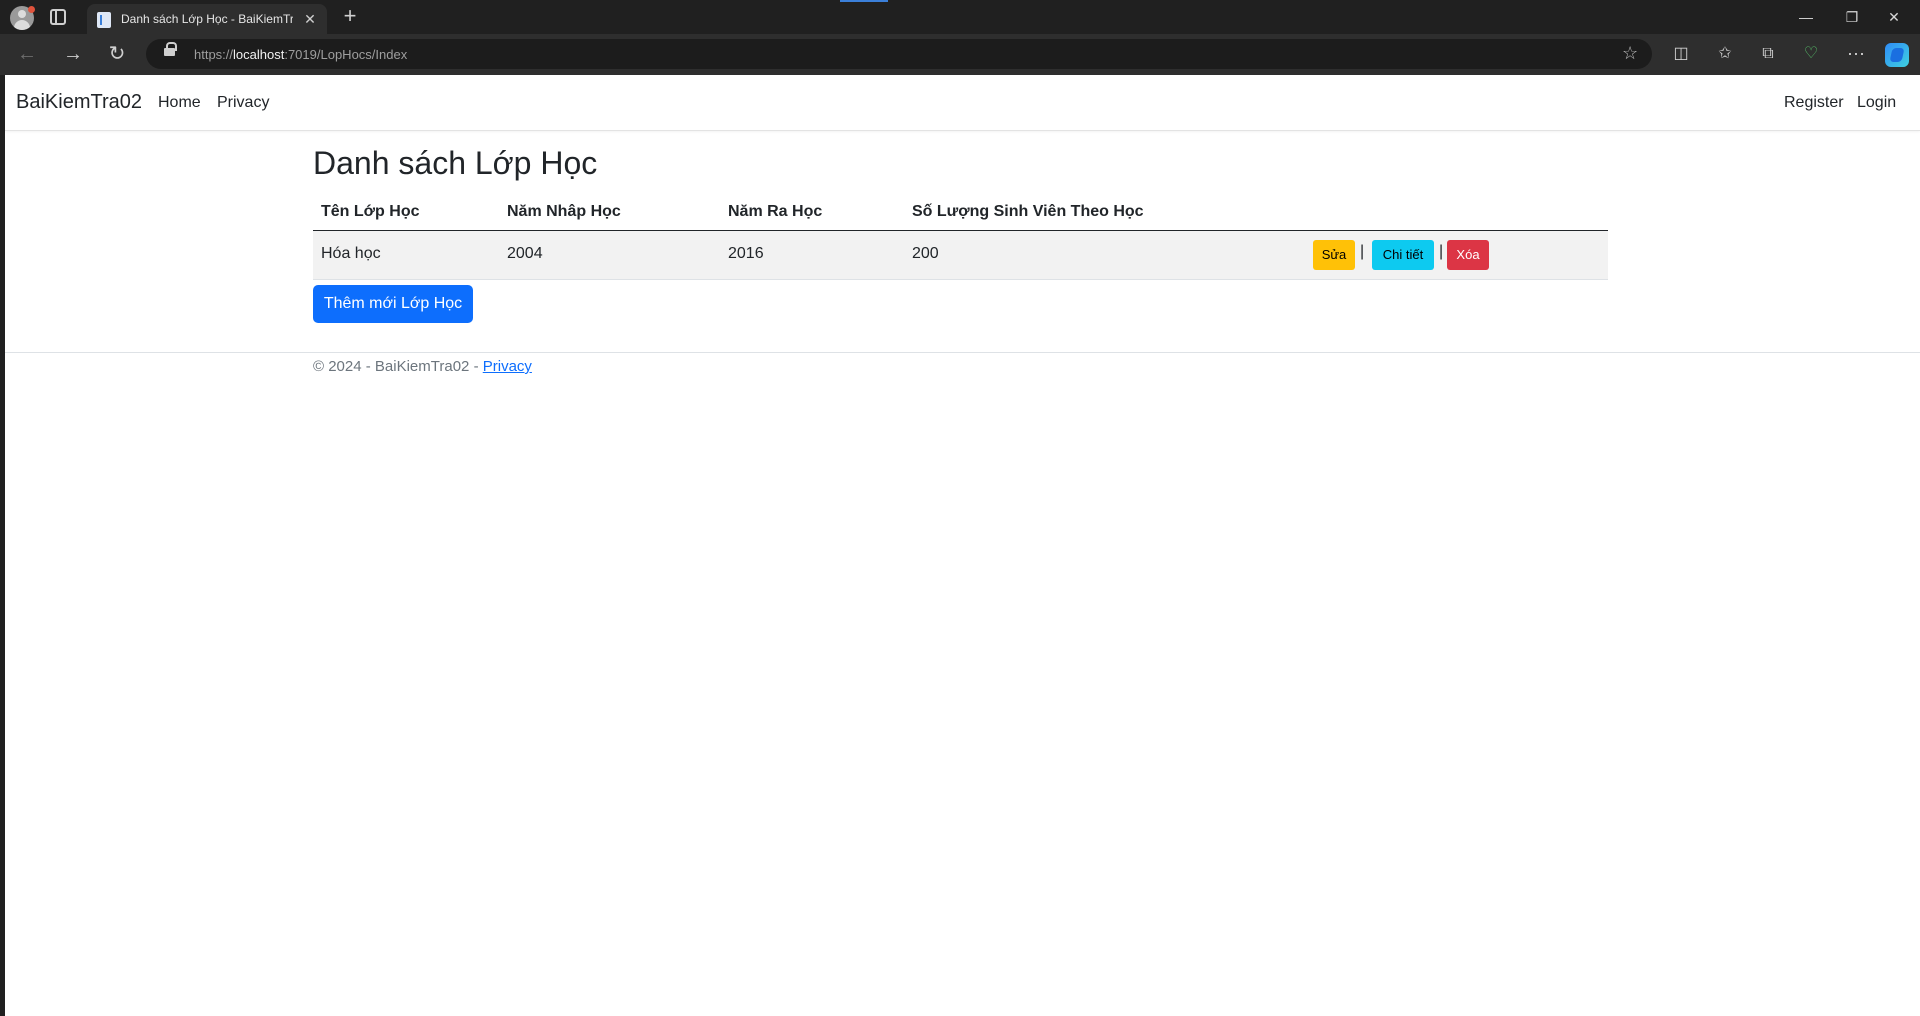 Image resolution: width=1920 pixels, height=1016 pixels. I want to click on details-button: Chi tiết, so click(1403, 255).